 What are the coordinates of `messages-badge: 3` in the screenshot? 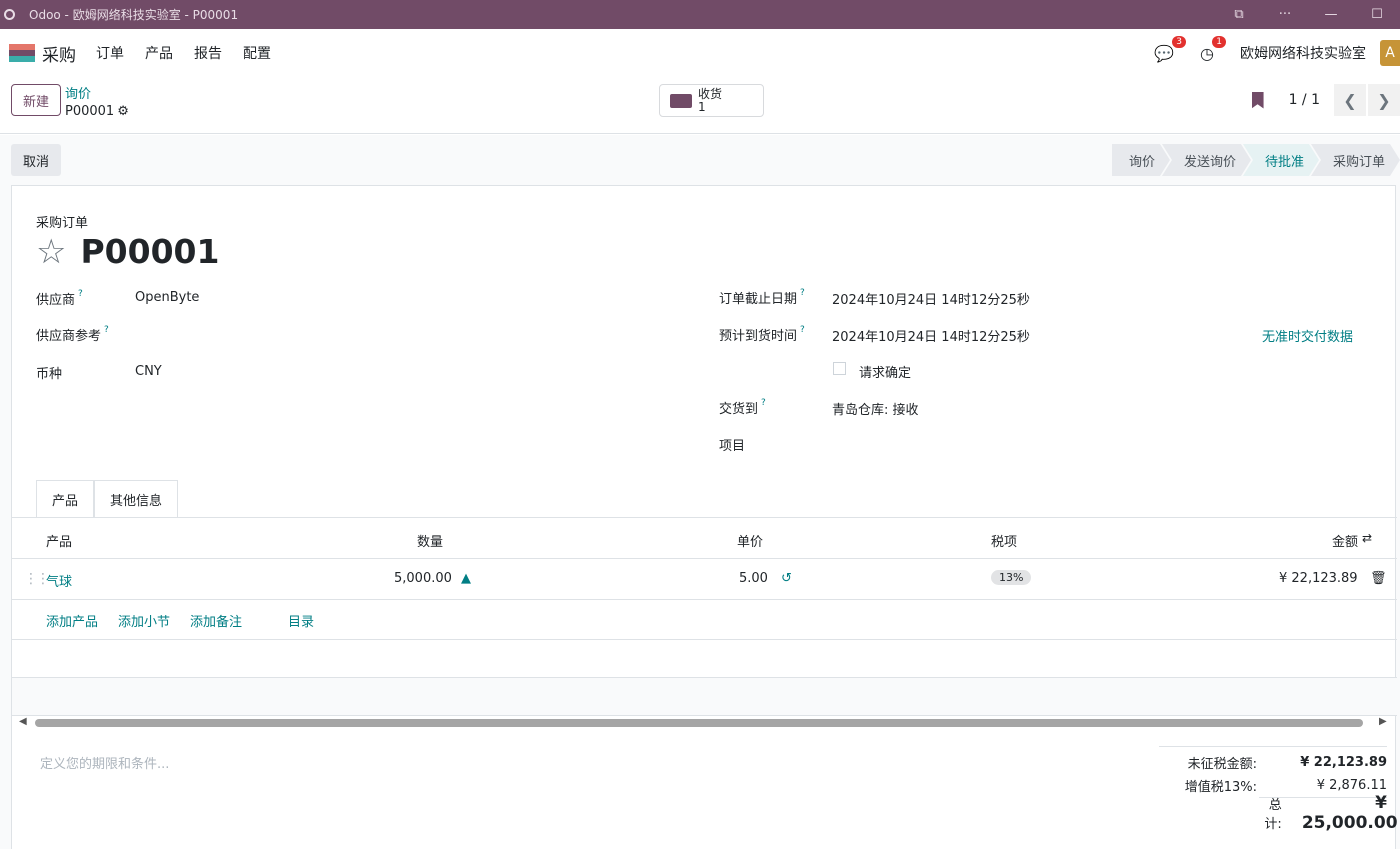 It's located at (1179, 41).